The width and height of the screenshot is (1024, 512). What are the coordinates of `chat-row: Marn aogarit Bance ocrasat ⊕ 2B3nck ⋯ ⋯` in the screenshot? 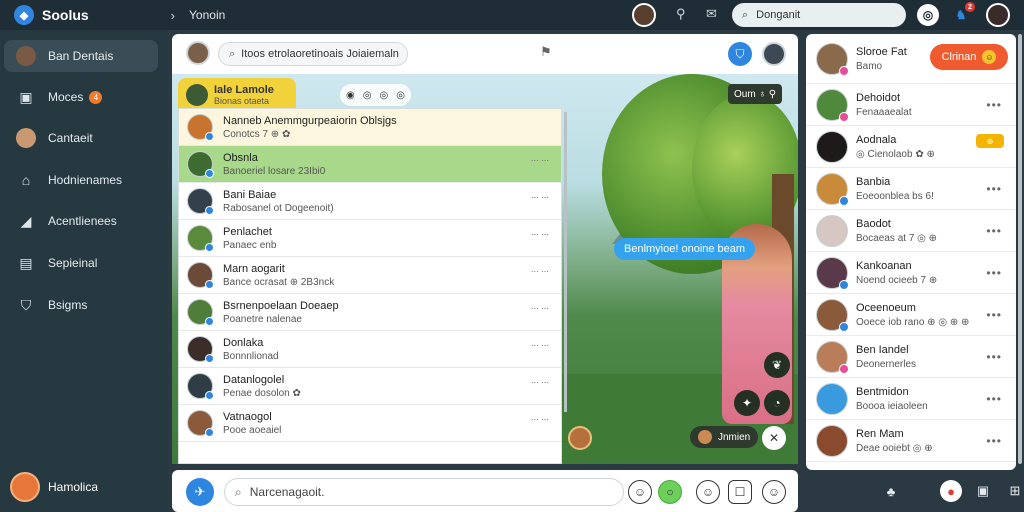 It's located at (370, 275).